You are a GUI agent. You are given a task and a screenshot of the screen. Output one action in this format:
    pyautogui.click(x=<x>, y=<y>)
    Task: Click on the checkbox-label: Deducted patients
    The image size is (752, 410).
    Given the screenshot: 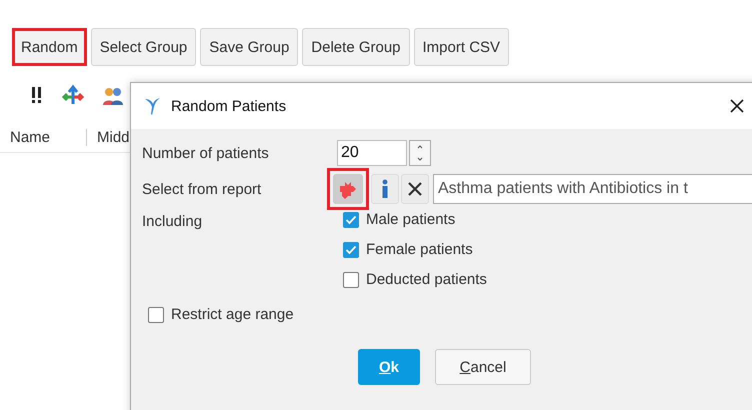 What is the action you would take?
    pyautogui.click(x=426, y=279)
    